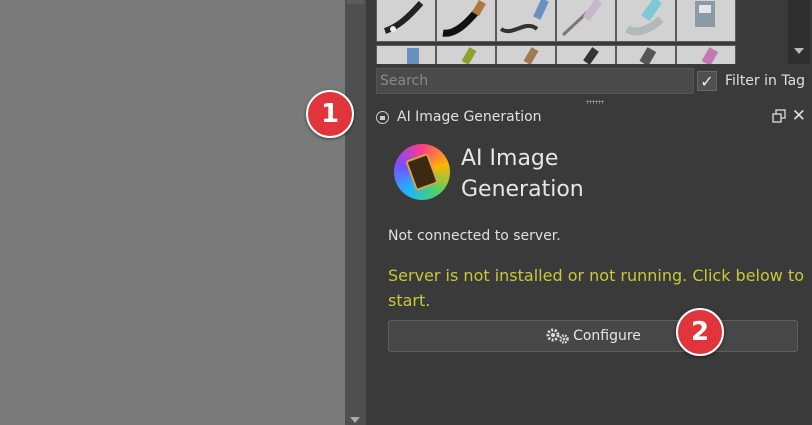 The height and width of the screenshot is (425, 812). Describe the element at coordinates (422, 172) in the screenshot. I see `ai-diffusion-logo` at that location.